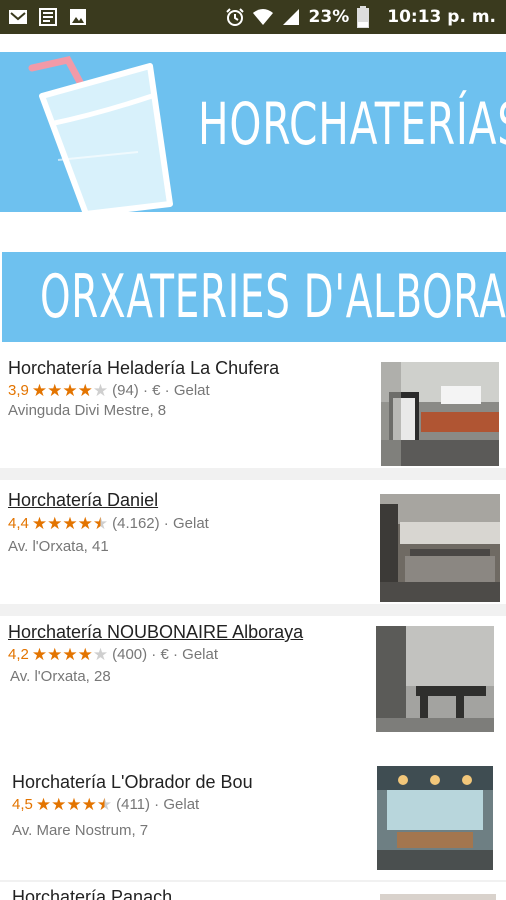 Image resolution: width=506 pixels, height=900 pixels. What do you see at coordinates (136, 523) in the screenshot?
I see `review-count: (4.162)` at bounding box center [136, 523].